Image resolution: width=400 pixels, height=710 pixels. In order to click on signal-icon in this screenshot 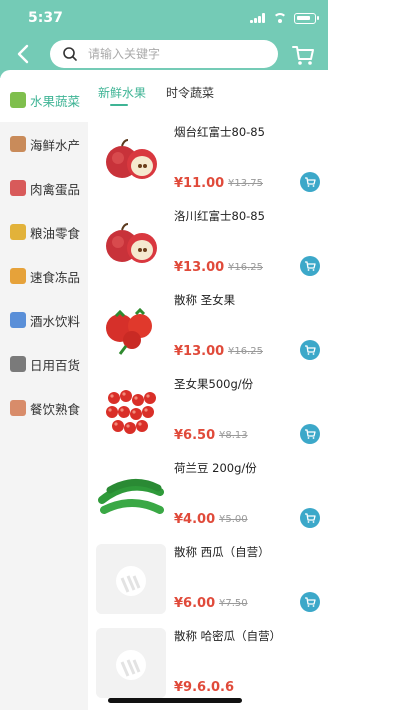, I will do `click(258, 18)`.